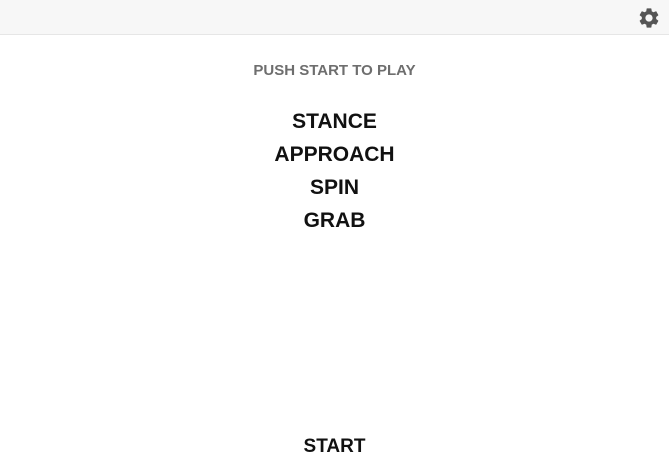 The image size is (669, 467). What do you see at coordinates (334, 17) in the screenshot?
I see `top-bar` at bounding box center [334, 17].